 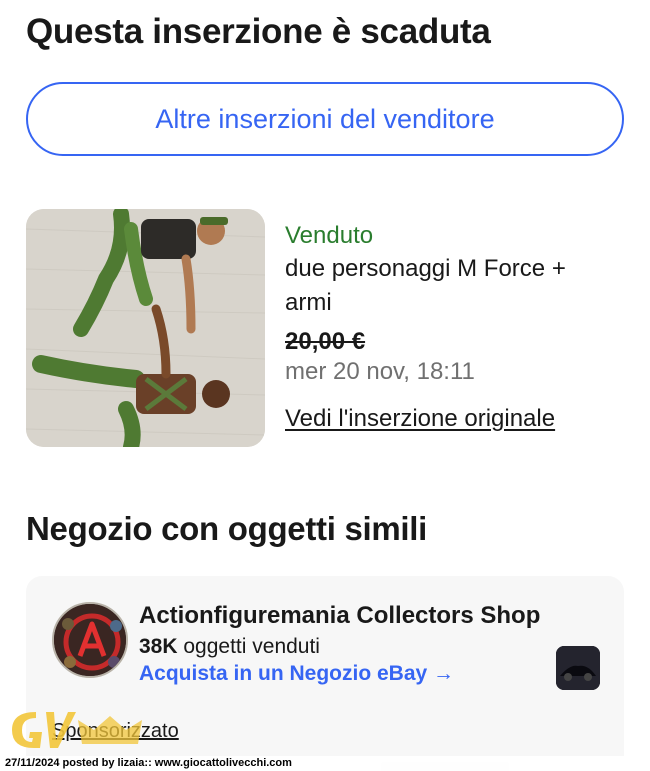 I want to click on page-title: Questa inserzione è scaduta, so click(x=258, y=31).